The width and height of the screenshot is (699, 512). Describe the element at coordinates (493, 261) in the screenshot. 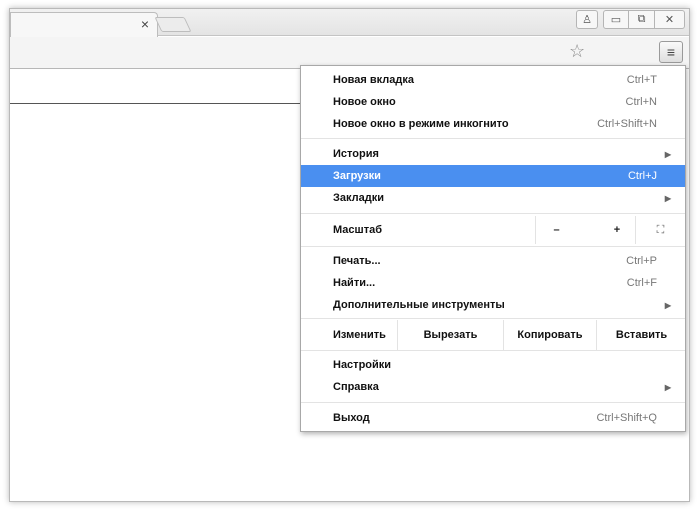

I see `menu-item-print: Печать... Ctrl+P` at that location.